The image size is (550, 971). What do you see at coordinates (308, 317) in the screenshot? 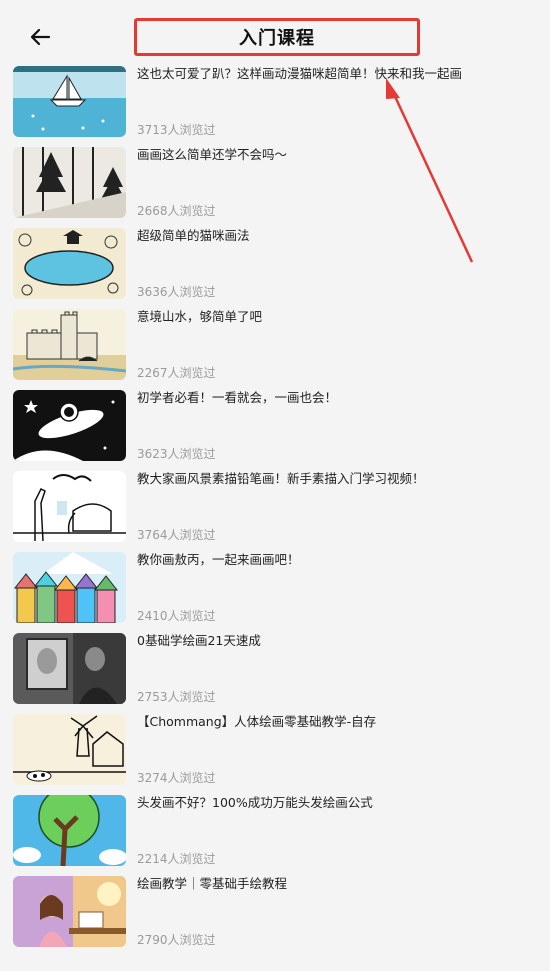
I see `course-title: 意境山水，够简单了吧` at bounding box center [308, 317].